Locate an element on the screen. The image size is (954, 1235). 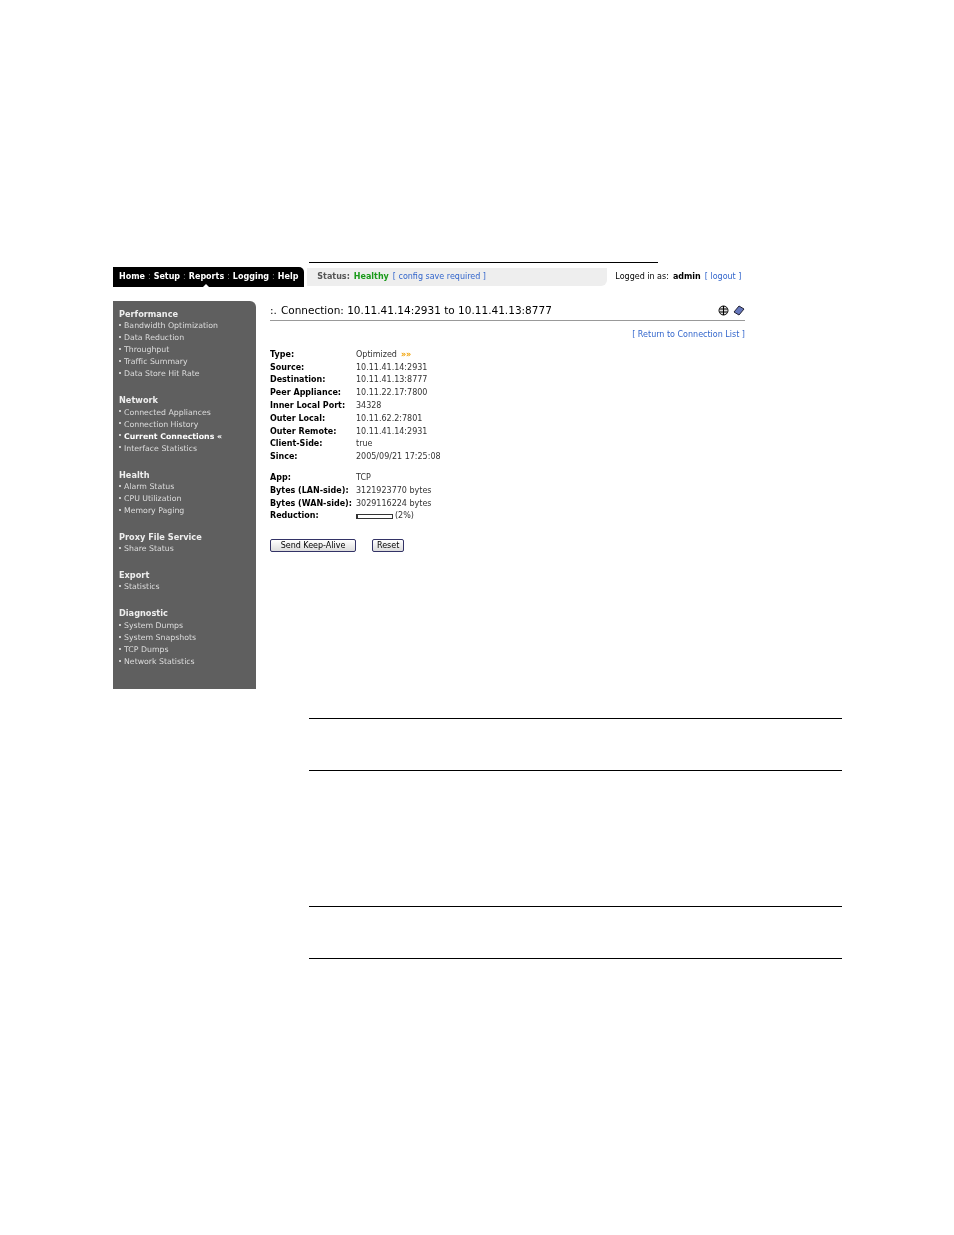
field-value: 3029116224 bytes is located at coordinates (394, 503).